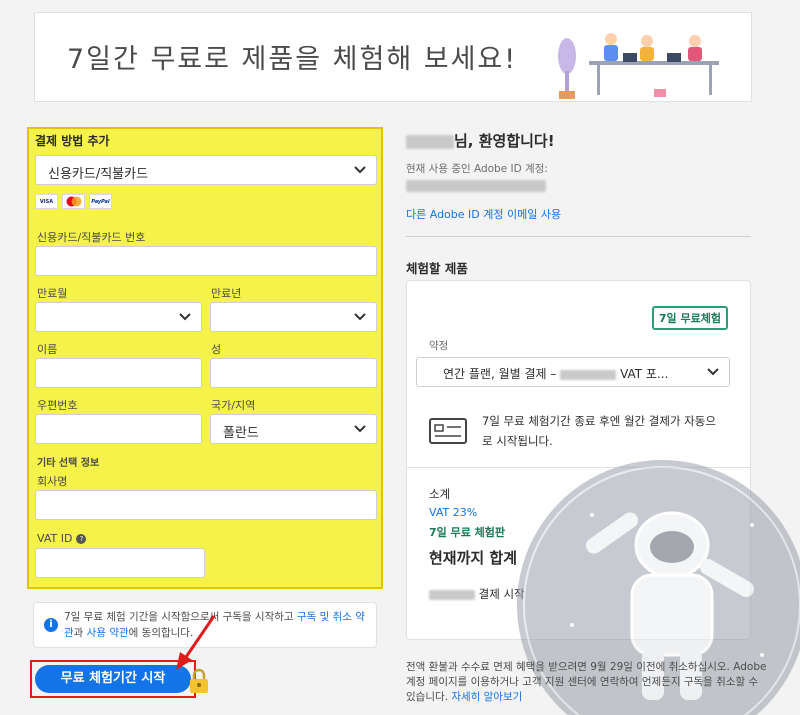  I want to click on subtotal-label: 소계, so click(440, 494).